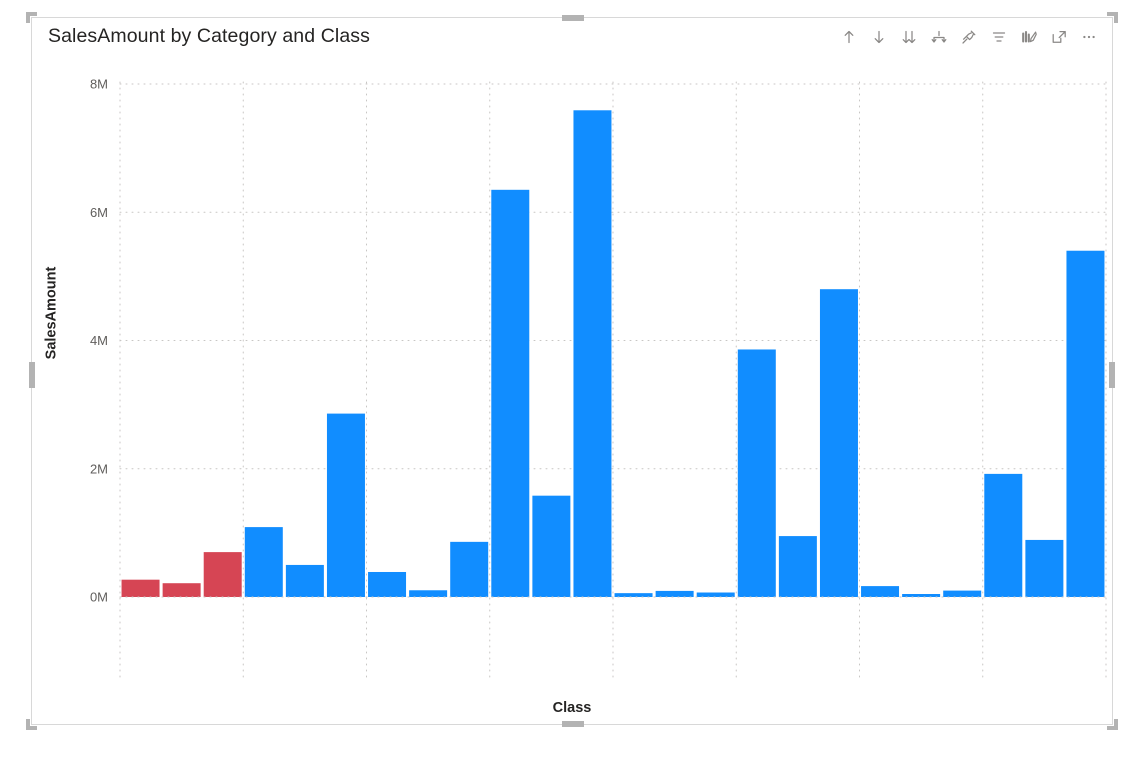 Image resolution: width=1133 pixels, height=759 pixels. I want to click on pin-icon, so click(969, 37).